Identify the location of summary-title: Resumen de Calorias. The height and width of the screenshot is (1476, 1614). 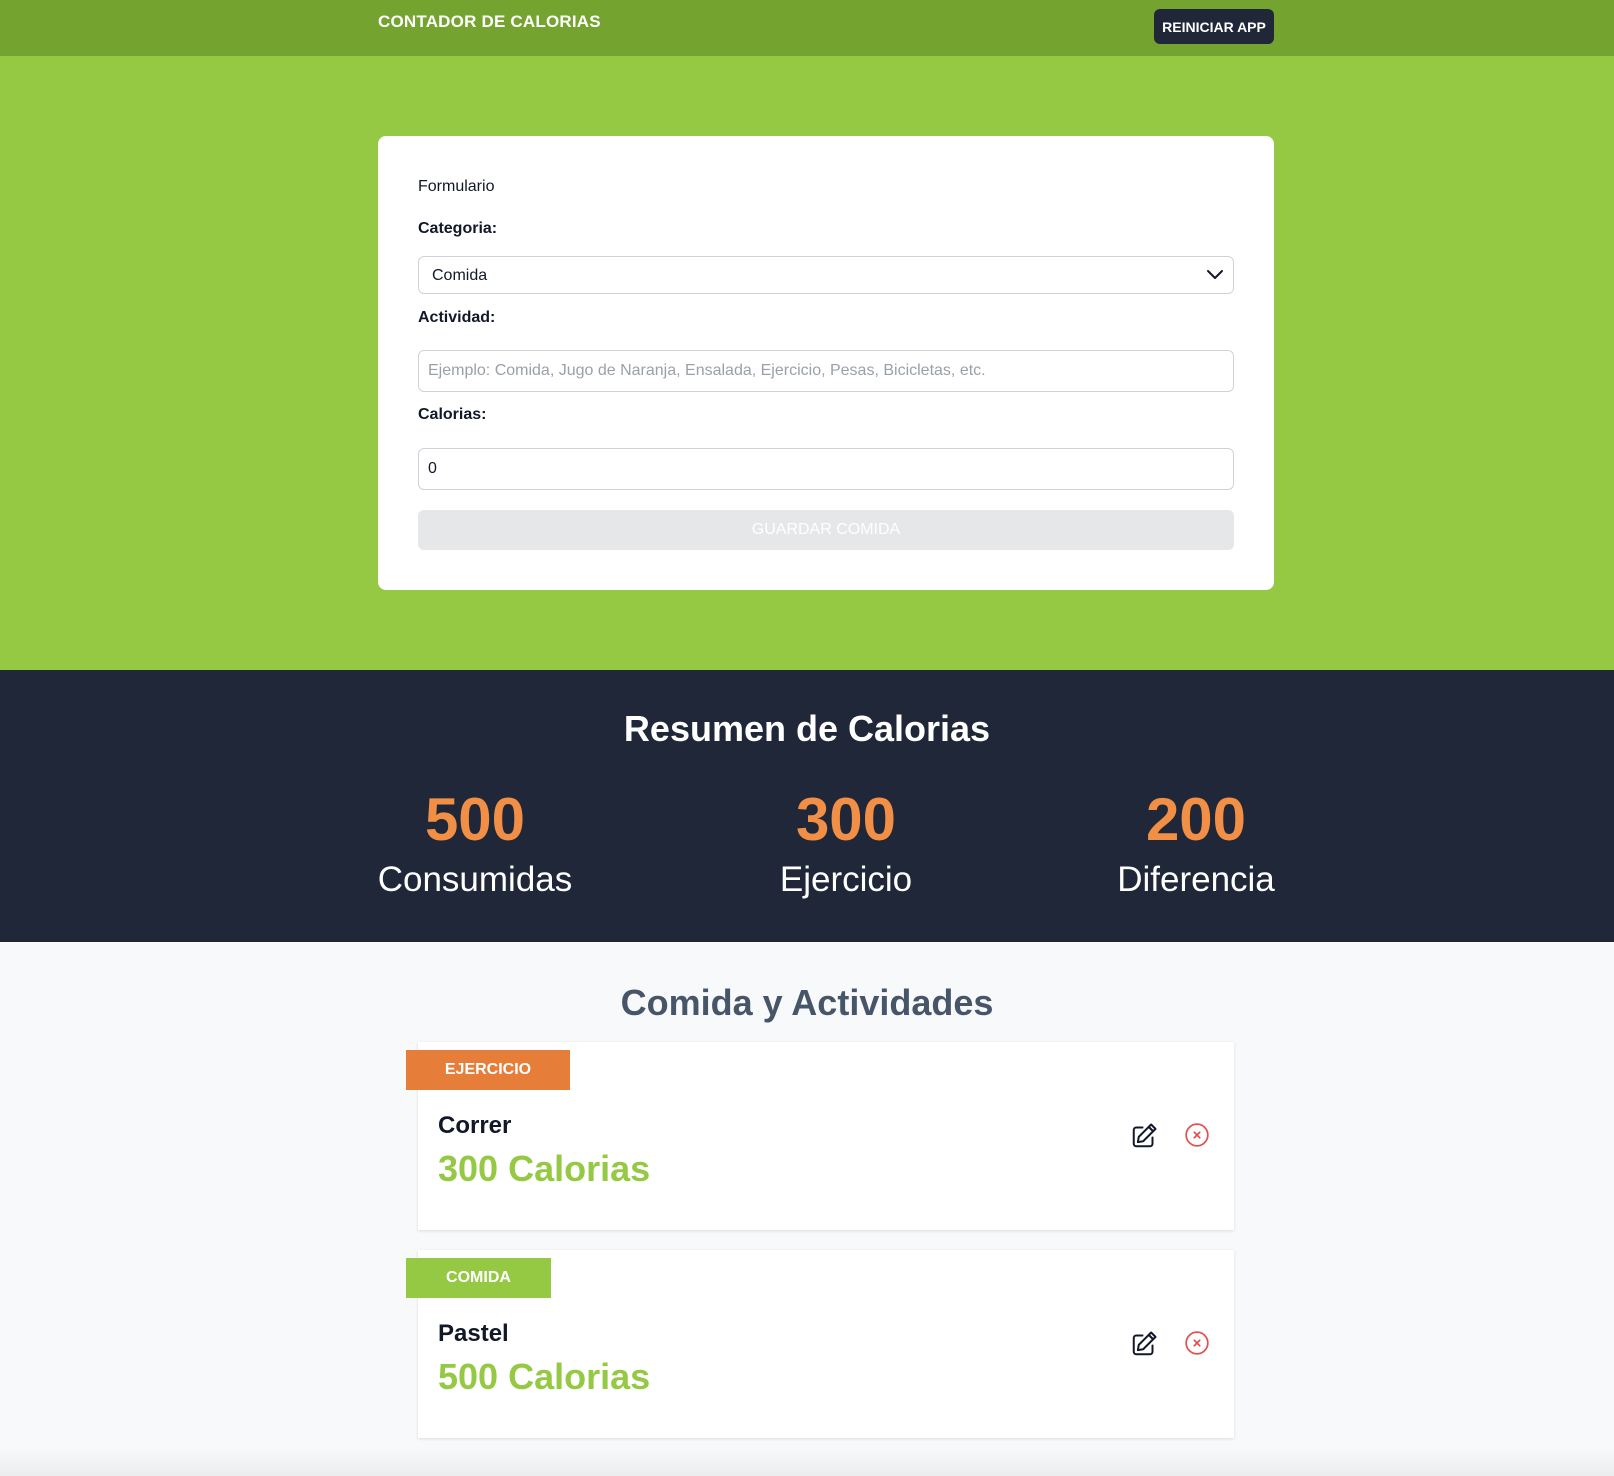
(807, 728).